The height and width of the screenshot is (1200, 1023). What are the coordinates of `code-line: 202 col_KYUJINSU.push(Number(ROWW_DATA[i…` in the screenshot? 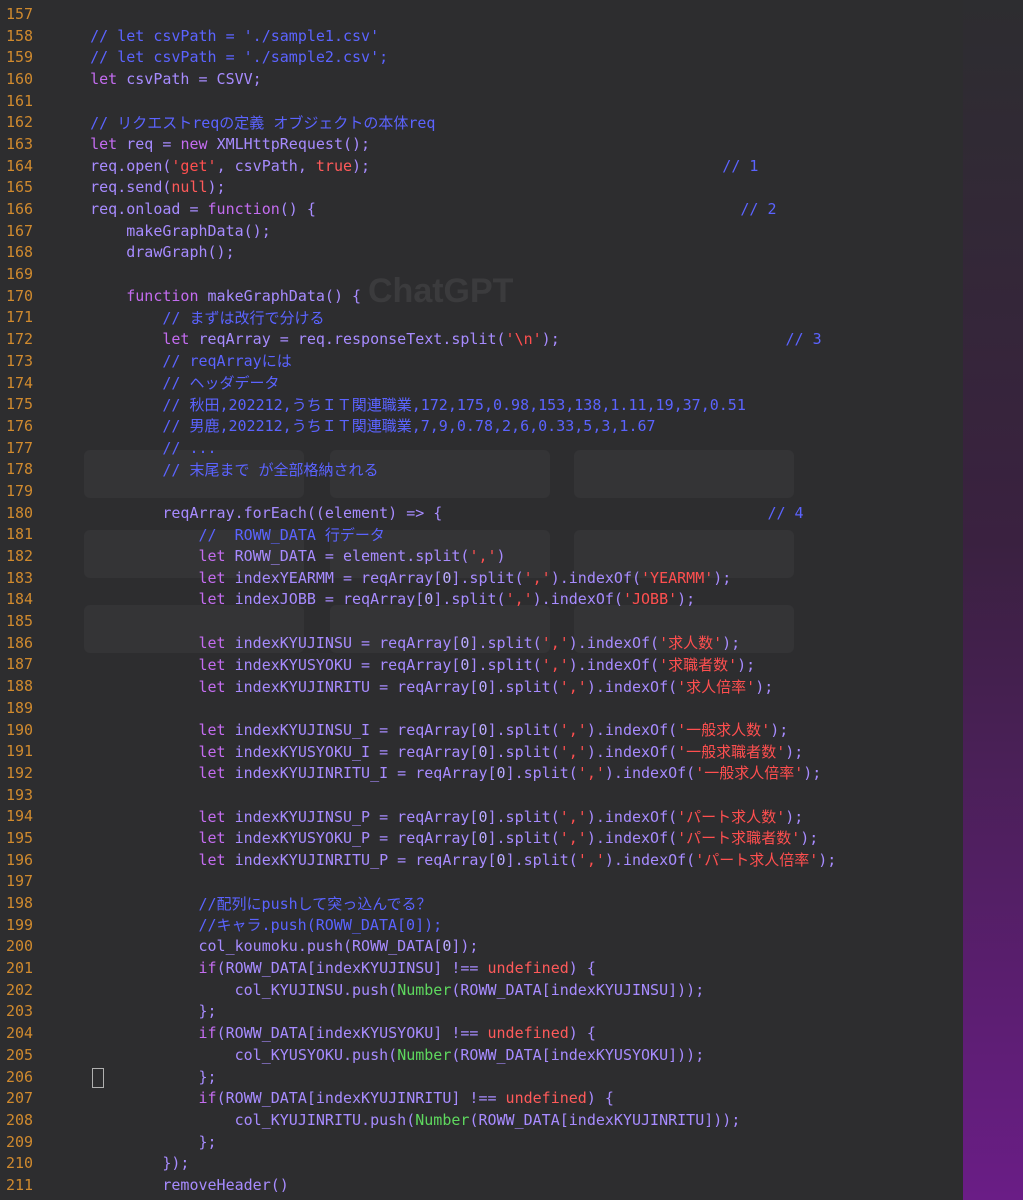 It's located at (511, 990).